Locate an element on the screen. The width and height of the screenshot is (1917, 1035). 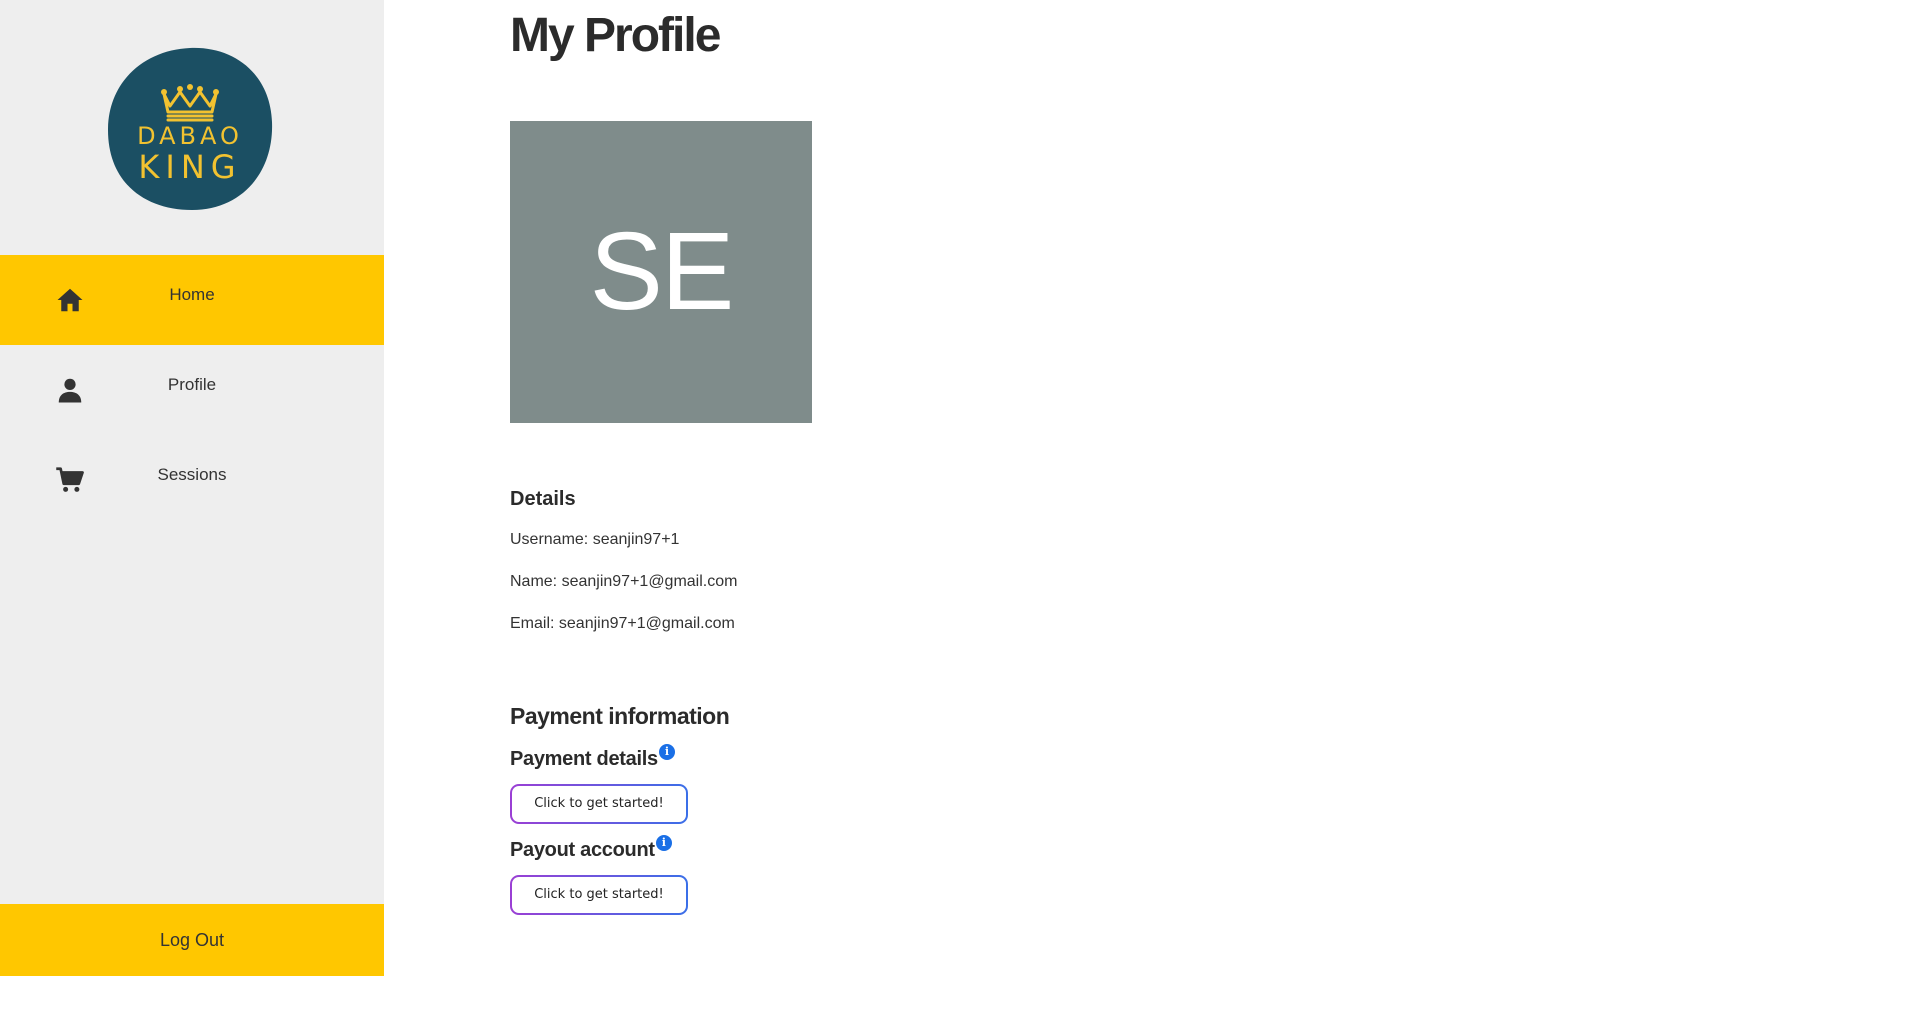
sidebar-item-label: Sessions is located at coordinates (192, 474).